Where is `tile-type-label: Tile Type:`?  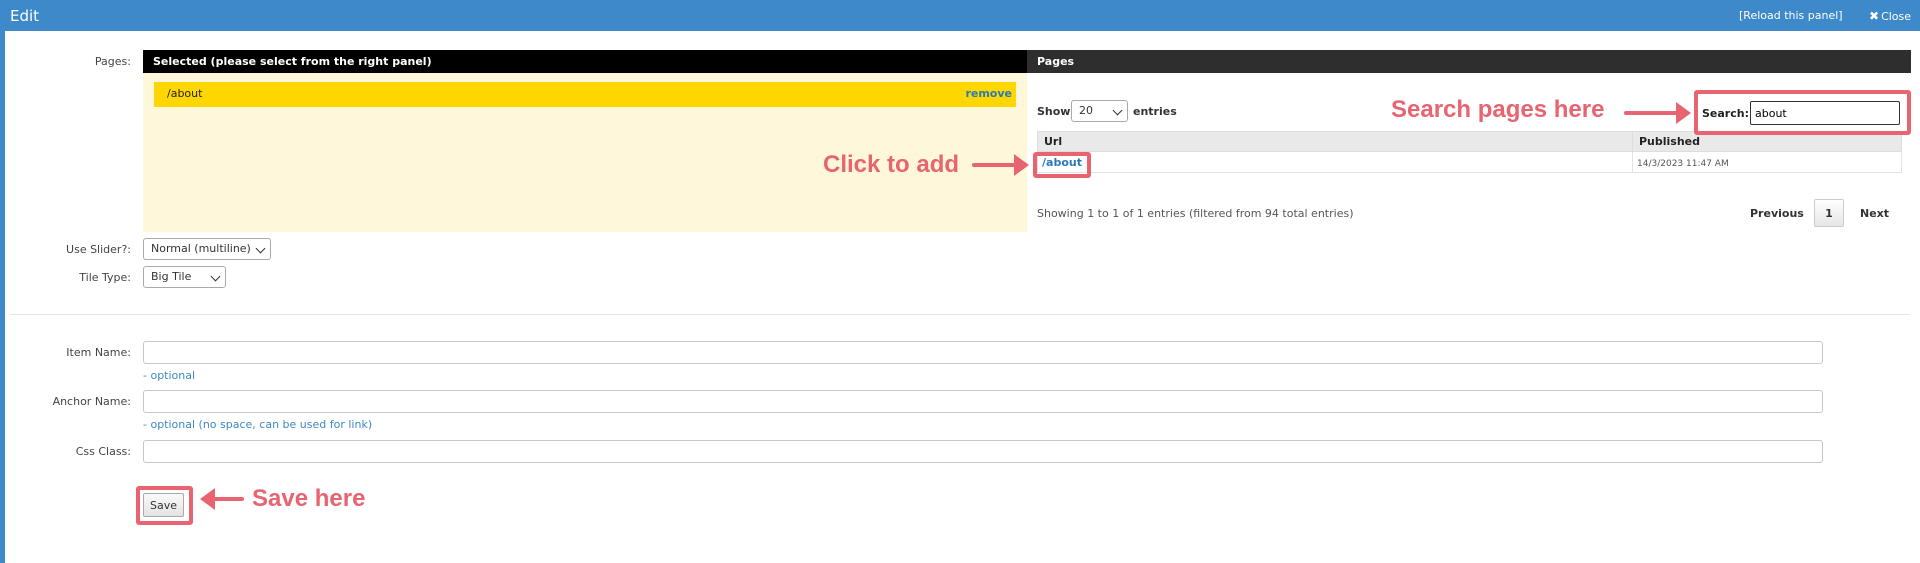 tile-type-label: Tile Type: is located at coordinates (105, 277).